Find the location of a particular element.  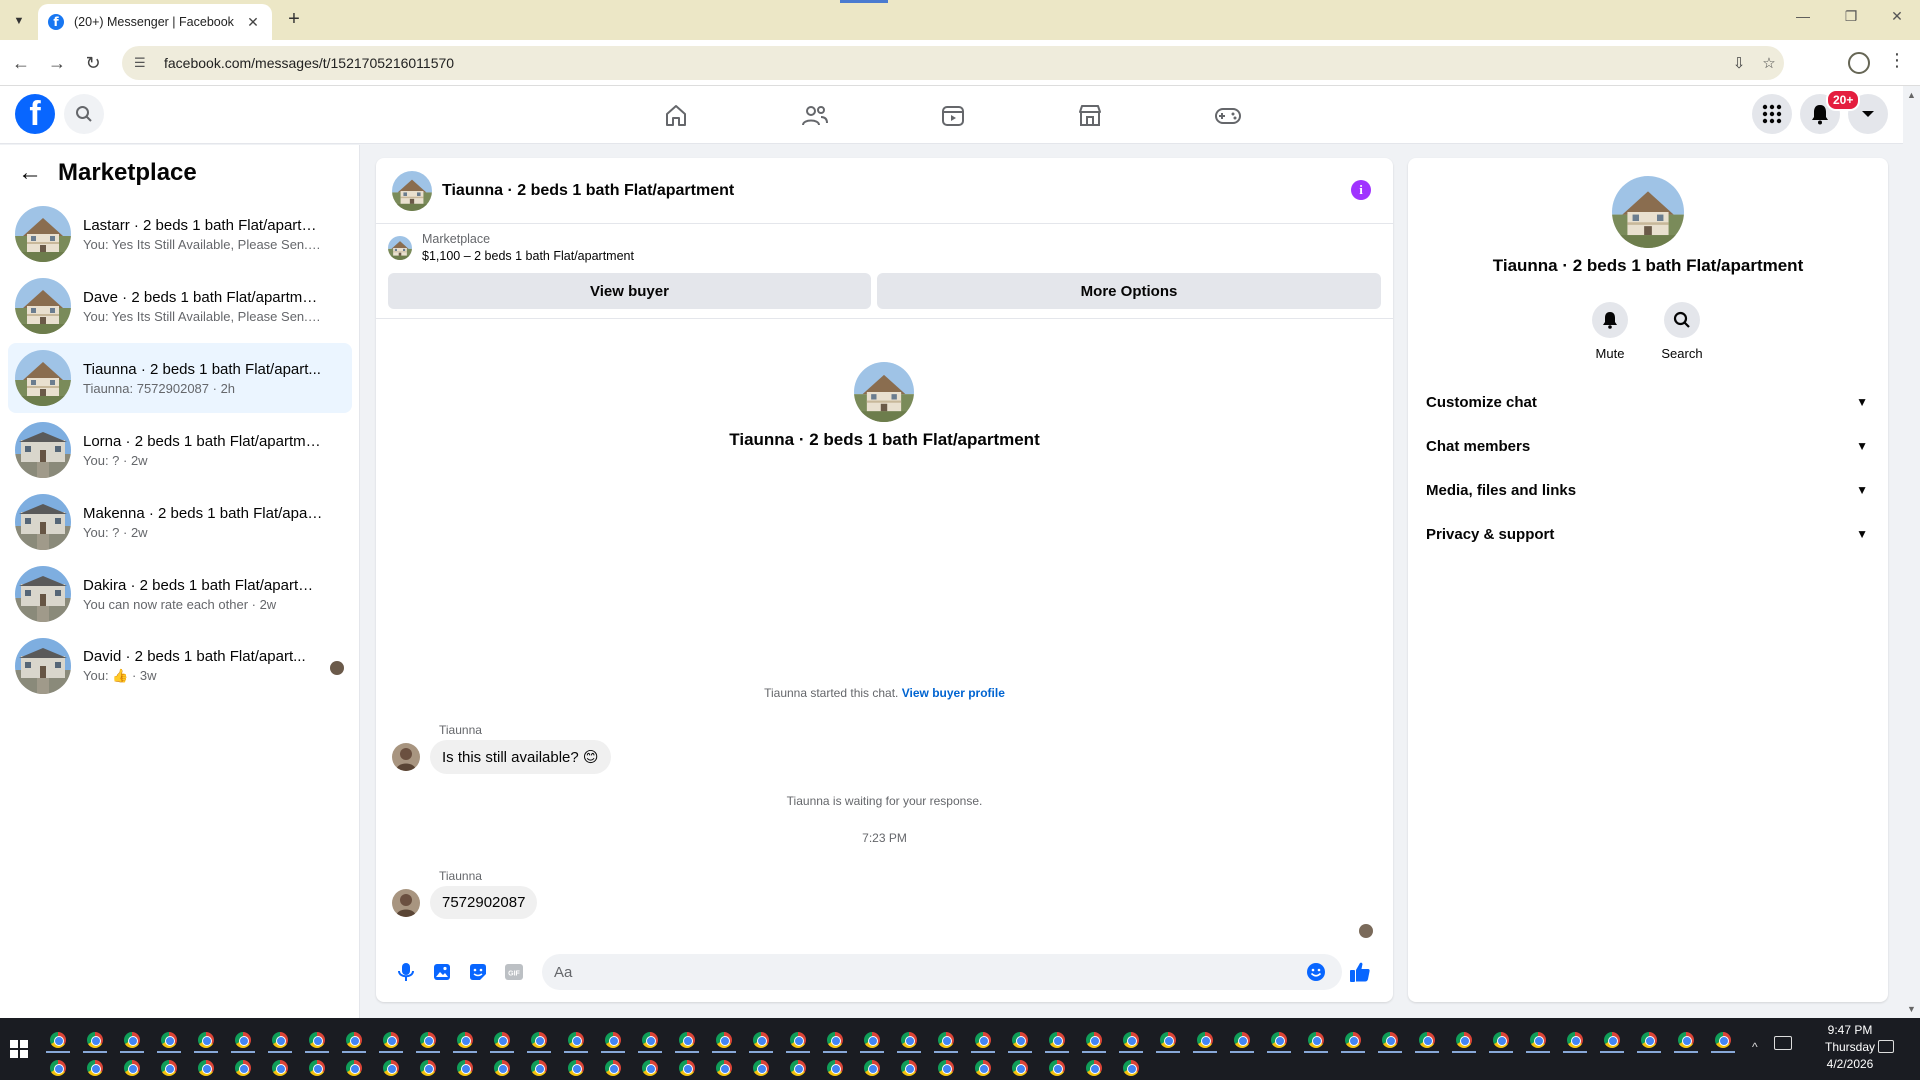

media-files-links-row: Media, files and links ▼ is located at coordinates (1648, 490).